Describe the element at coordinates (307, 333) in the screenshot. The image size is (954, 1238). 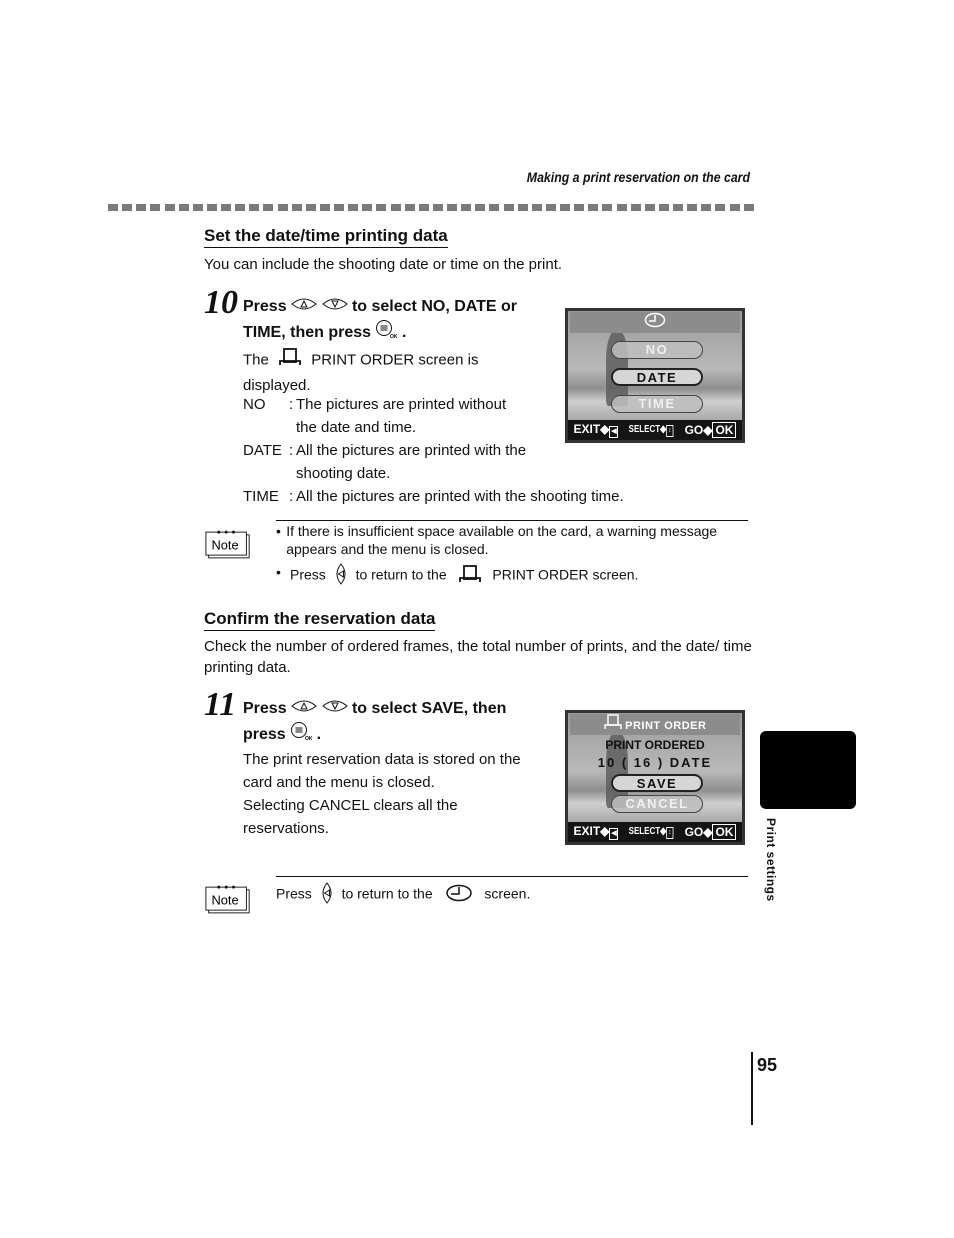
I see `step-text: TIME, then press` at that location.